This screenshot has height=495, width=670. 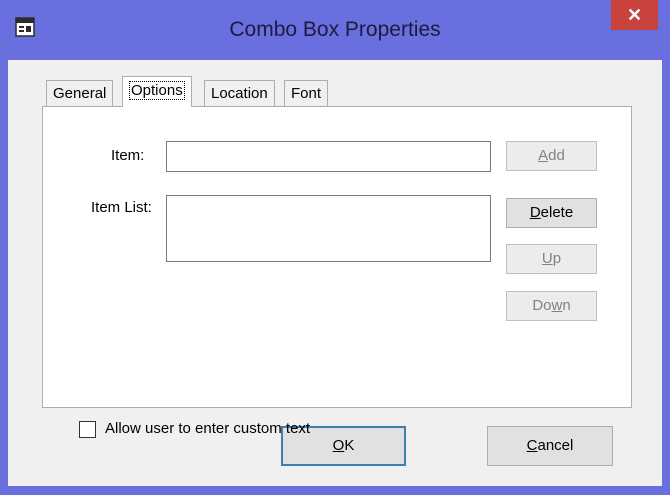 I want to click on custom-text-checkbox, so click(x=87, y=429).